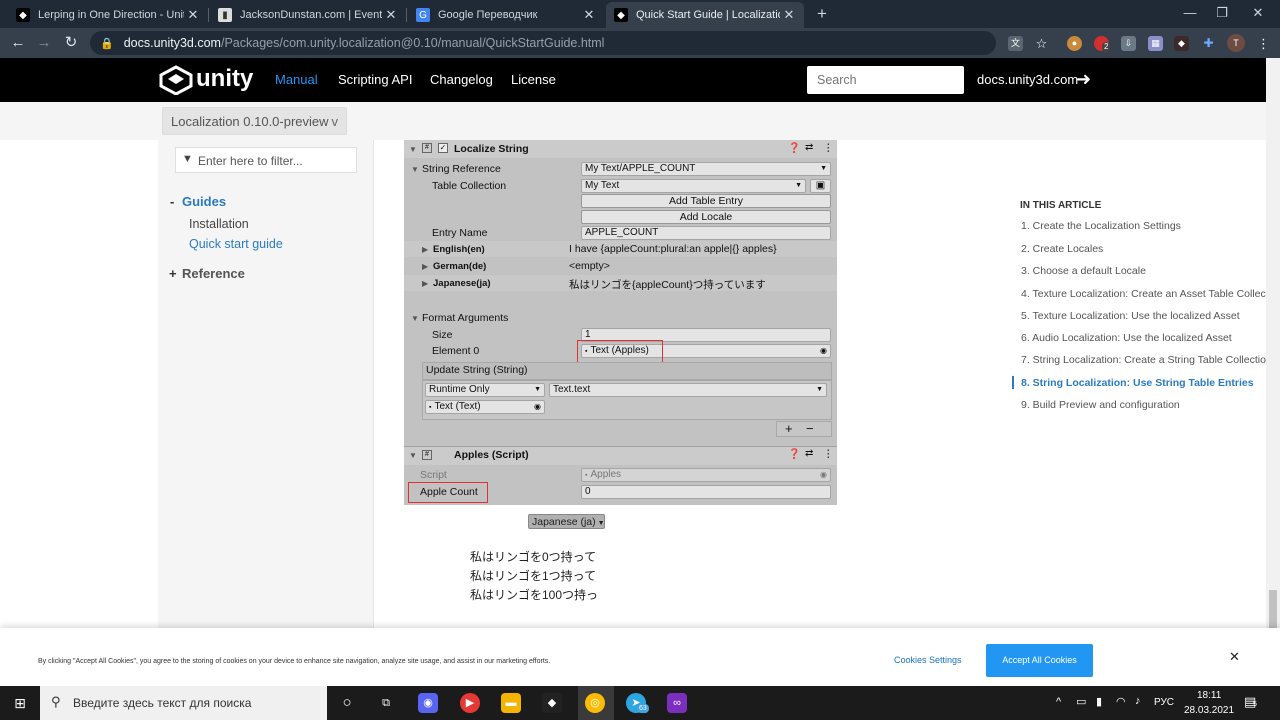 Image resolution: width=1280 pixels, height=720 pixels. What do you see at coordinates (1209, 710) in the screenshot?
I see `clock-date: 28.03.2021` at bounding box center [1209, 710].